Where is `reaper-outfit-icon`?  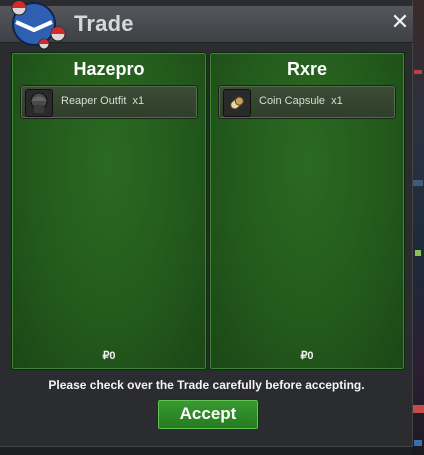
reaper-outfit-icon is located at coordinates (39, 103).